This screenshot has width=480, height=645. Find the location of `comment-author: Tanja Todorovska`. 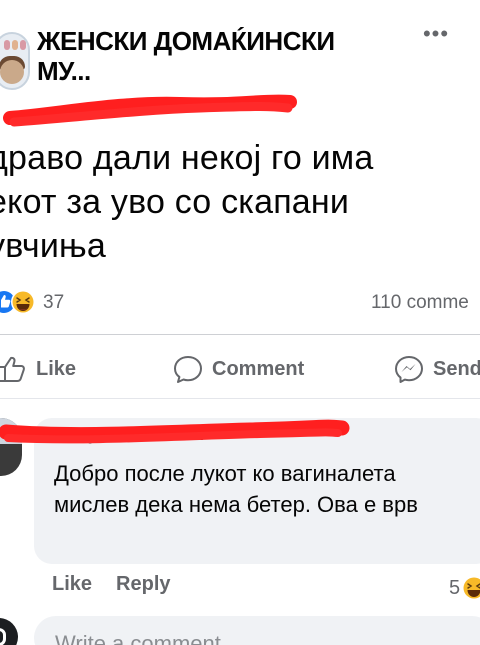

comment-author: Tanja Todorovska is located at coordinates (210, 435).